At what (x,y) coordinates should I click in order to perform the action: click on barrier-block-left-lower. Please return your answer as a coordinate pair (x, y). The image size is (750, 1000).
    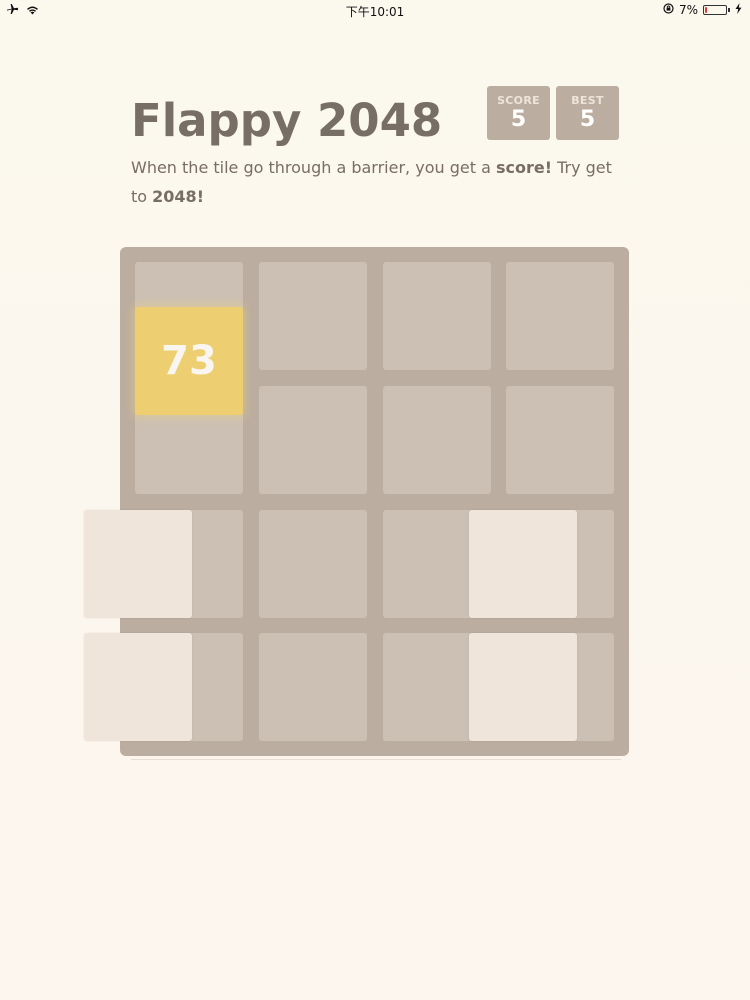
    Looking at the image, I should click on (138, 687).